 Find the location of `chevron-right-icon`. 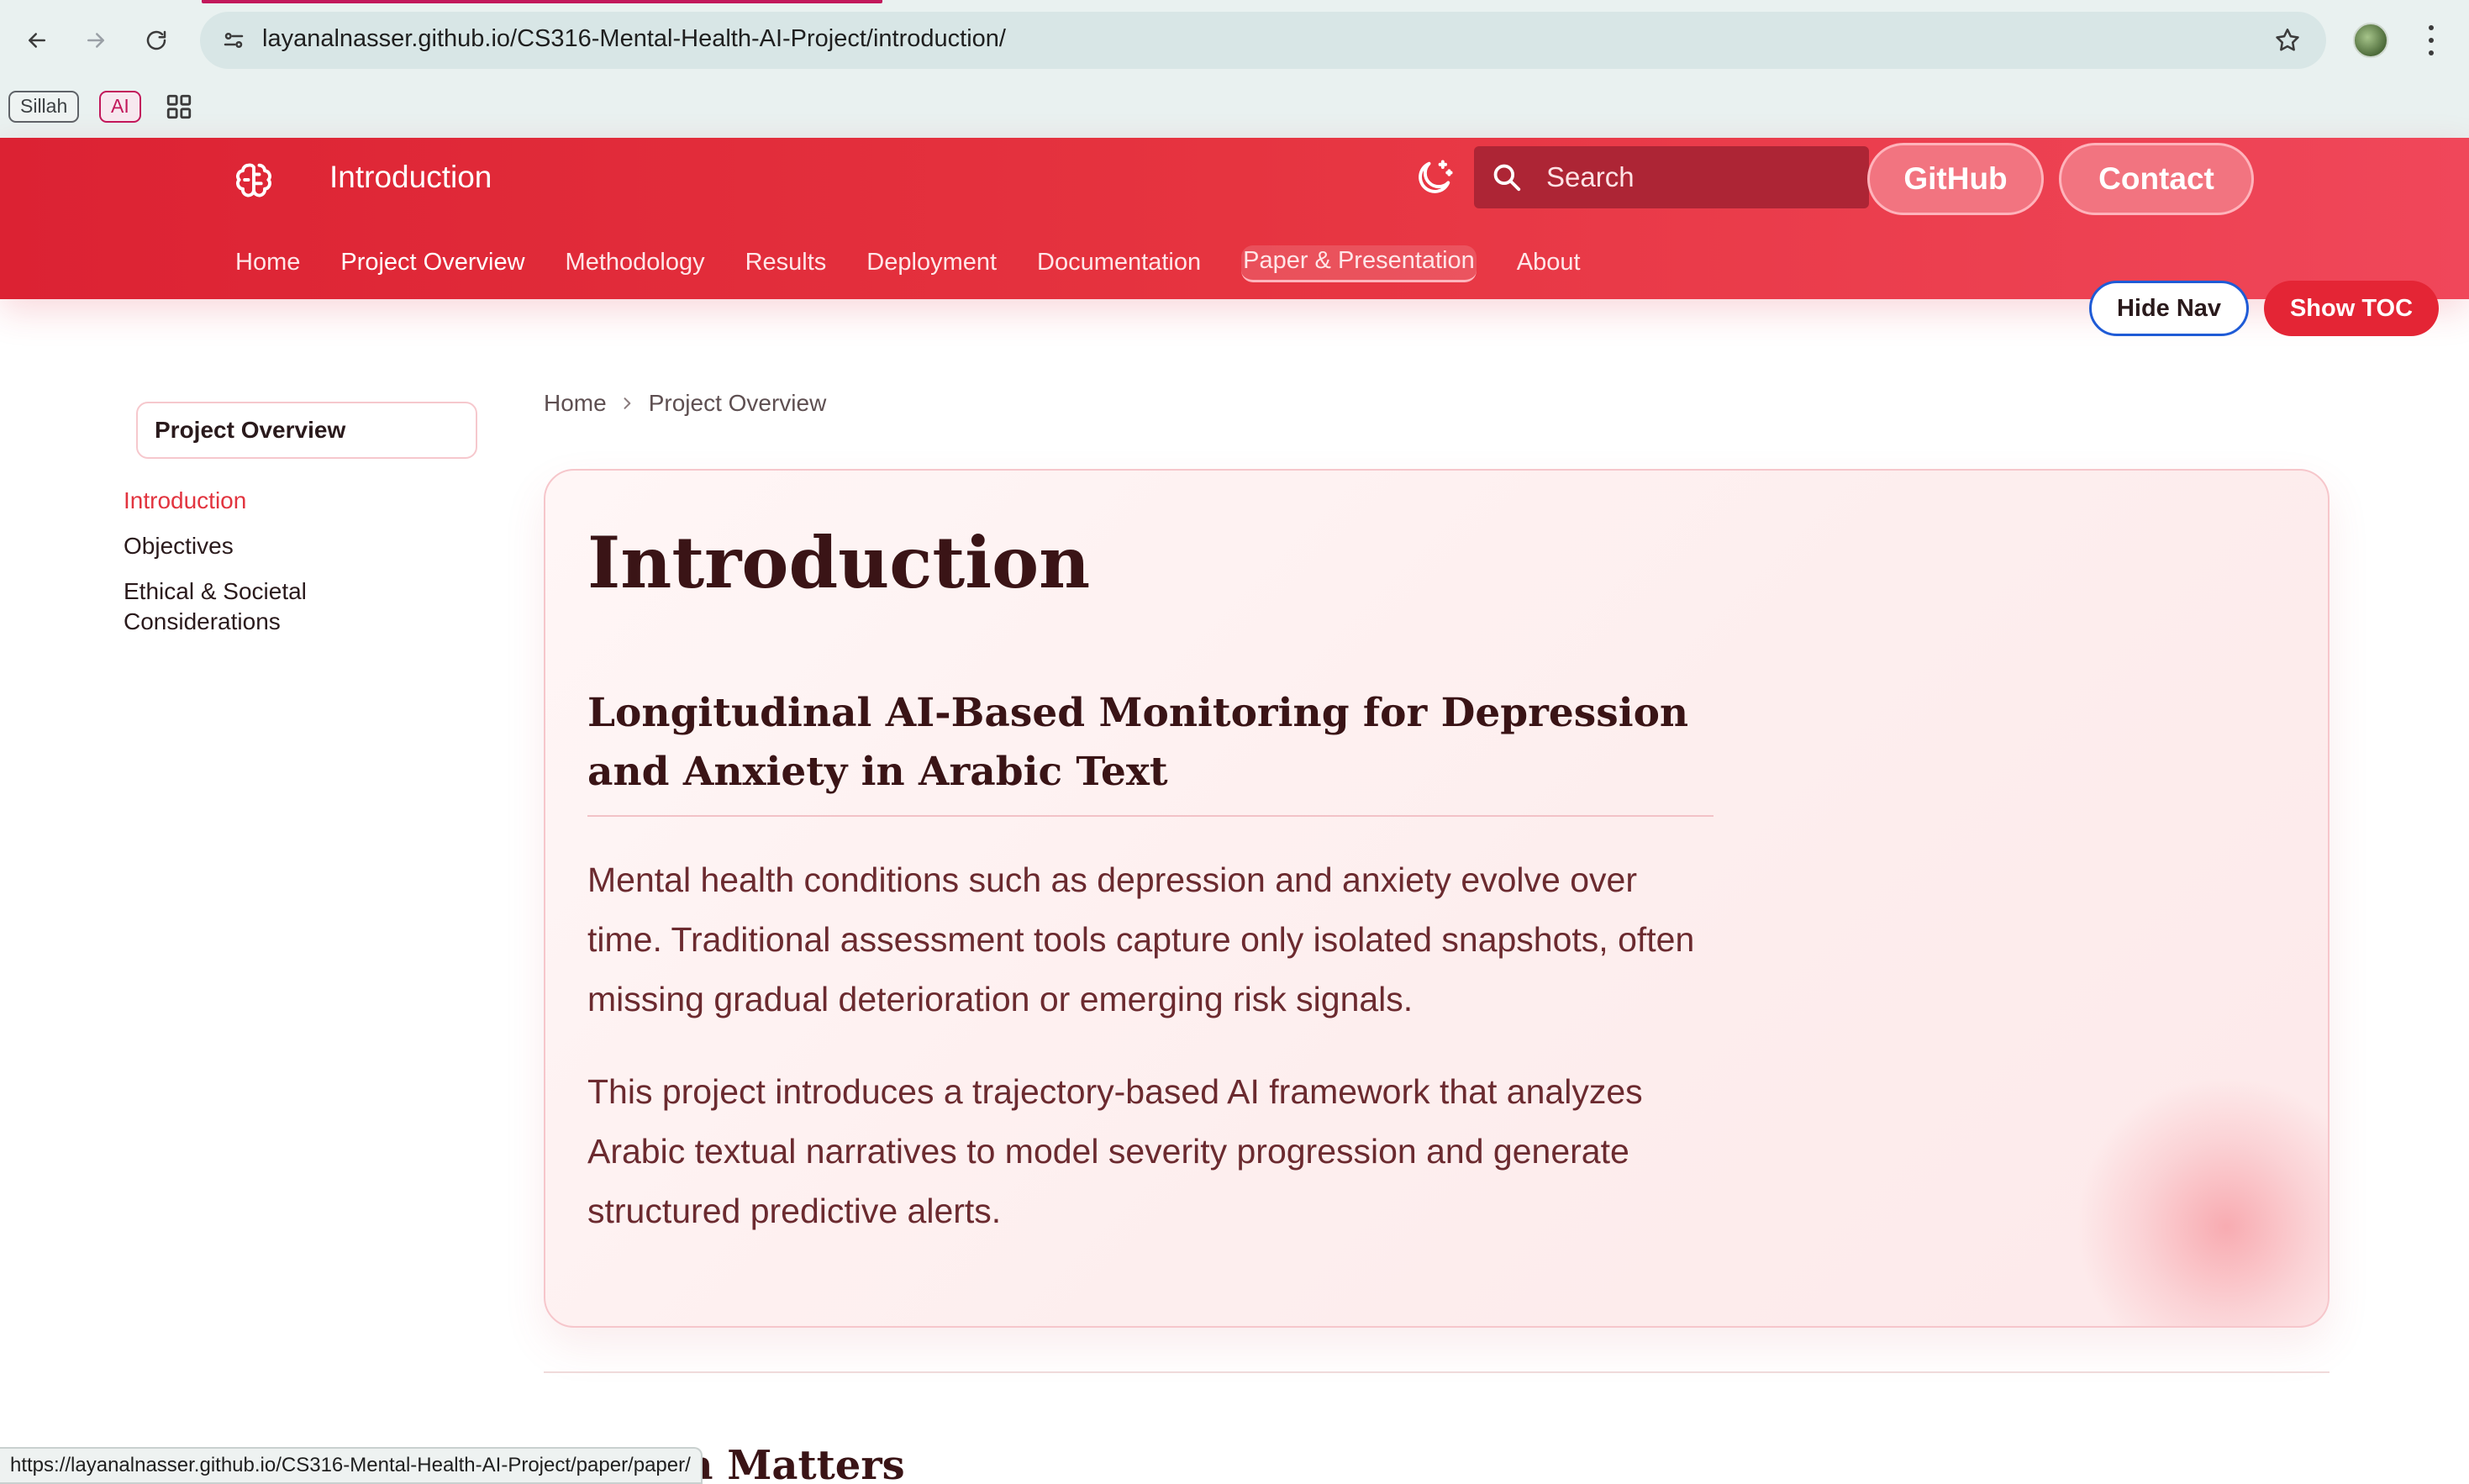

chevron-right-icon is located at coordinates (627, 403).